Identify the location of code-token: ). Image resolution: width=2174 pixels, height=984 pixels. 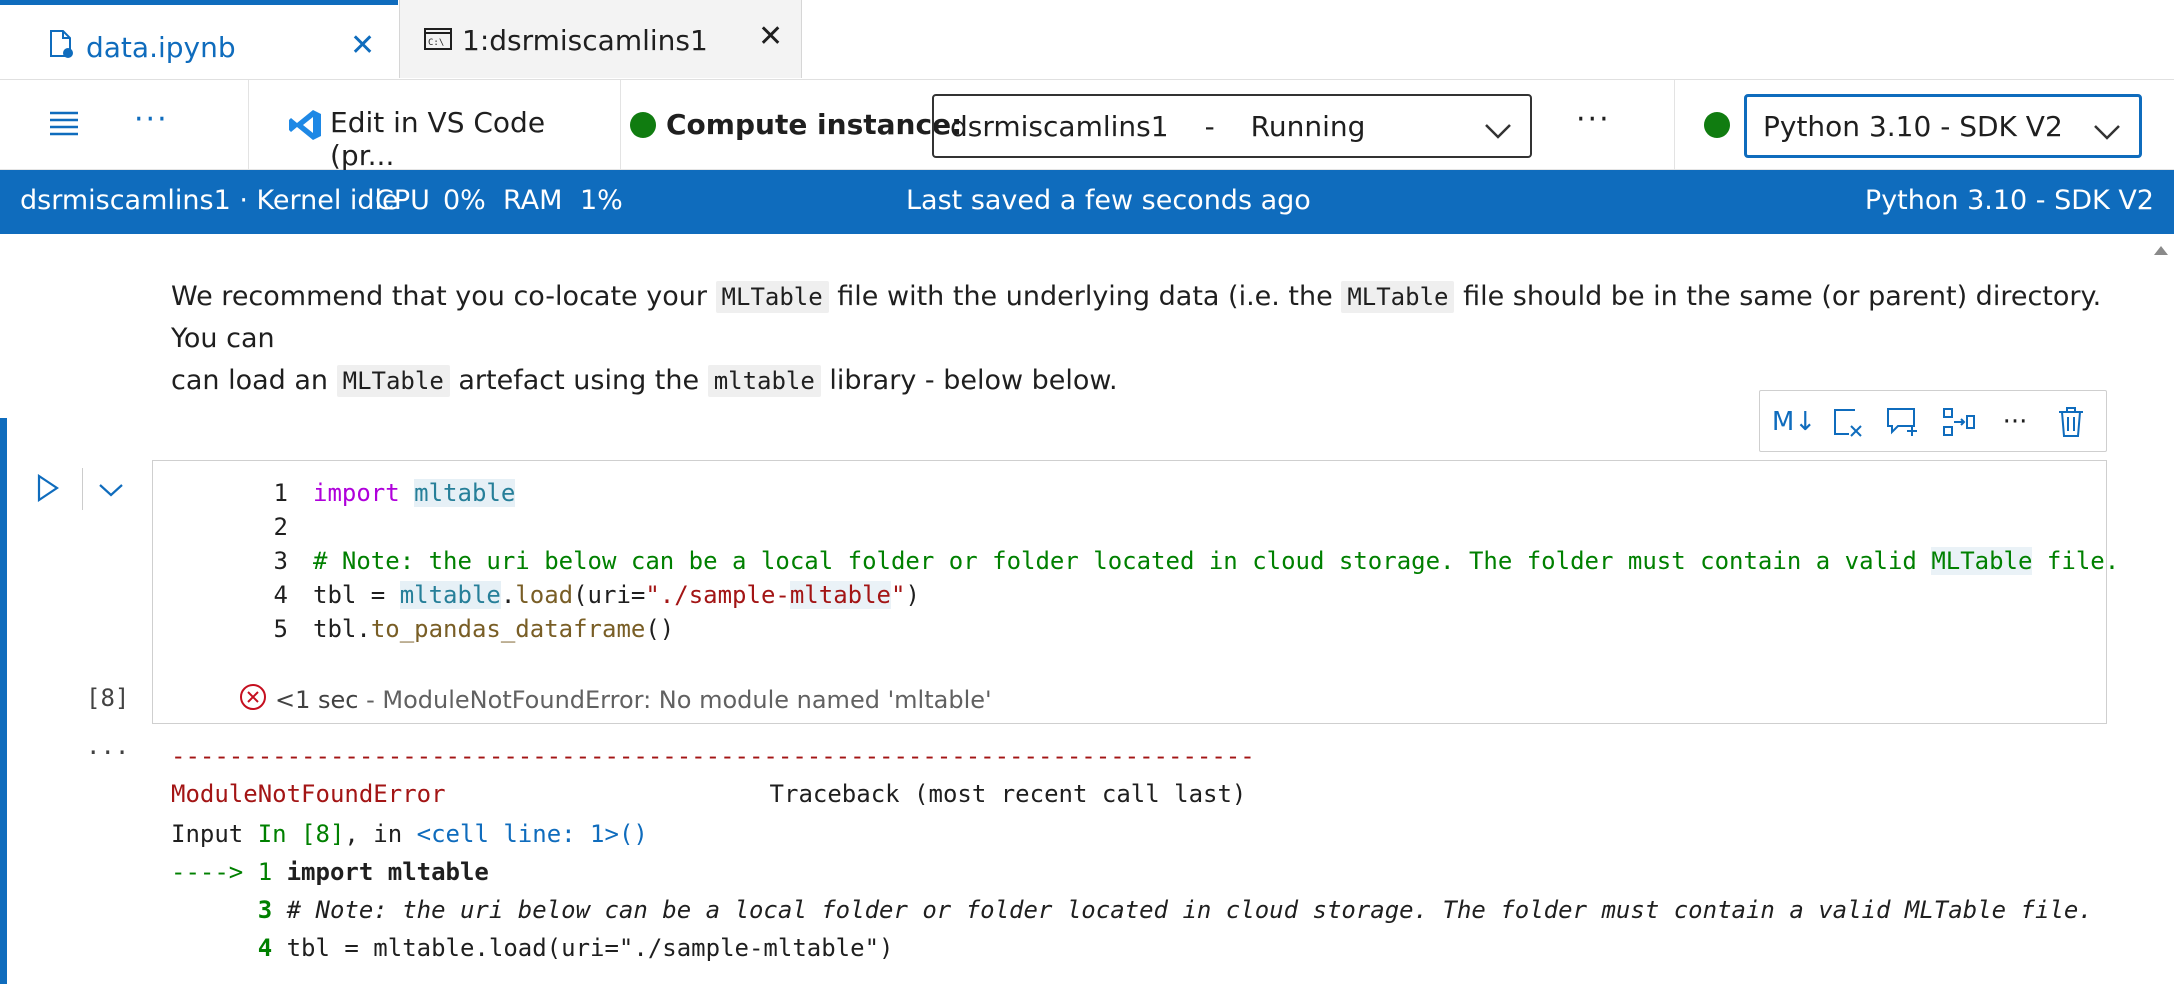
(912, 595).